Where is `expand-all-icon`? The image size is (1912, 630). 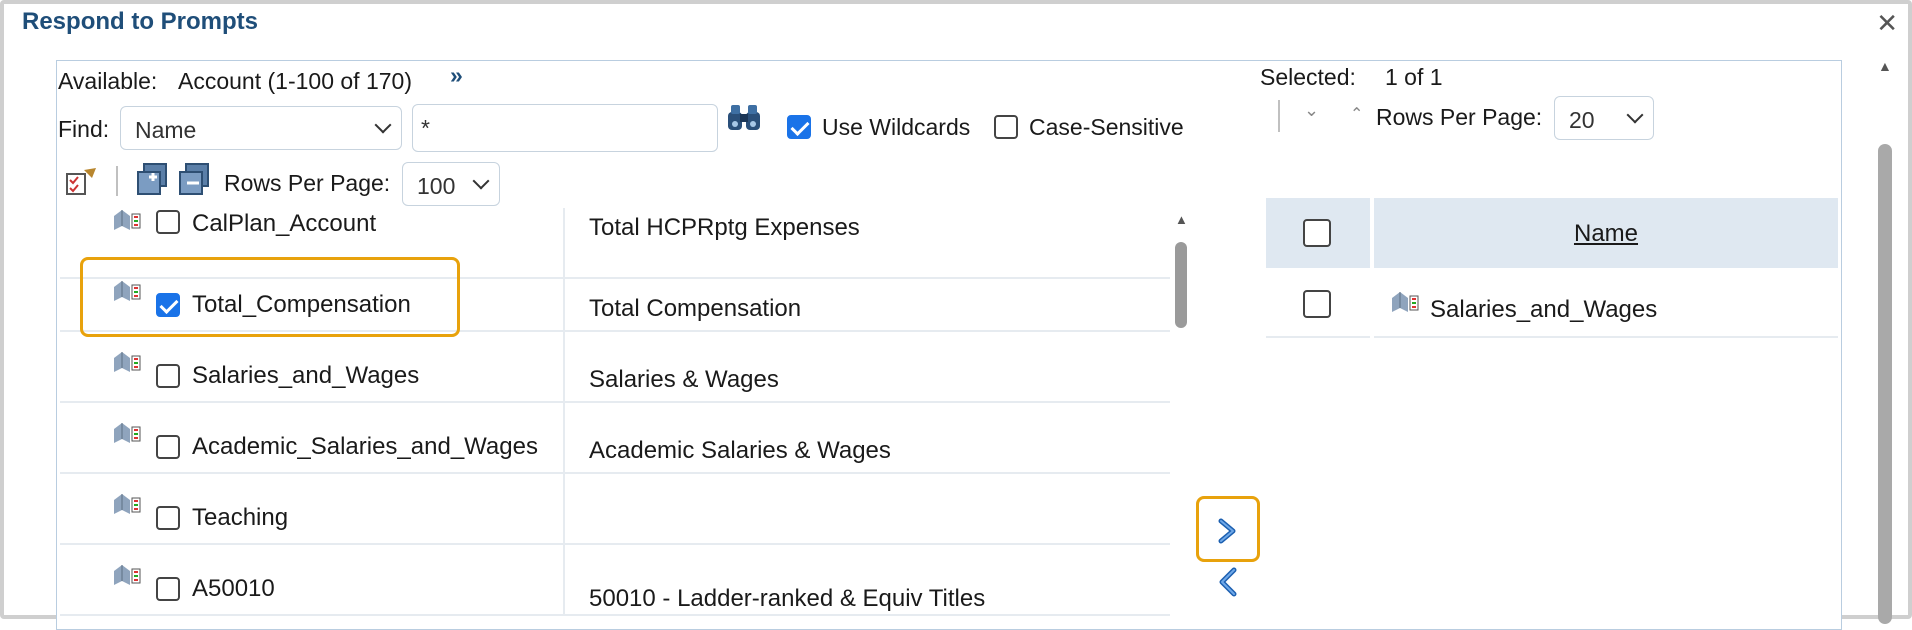
expand-all-icon is located at coordinates (153, 180).